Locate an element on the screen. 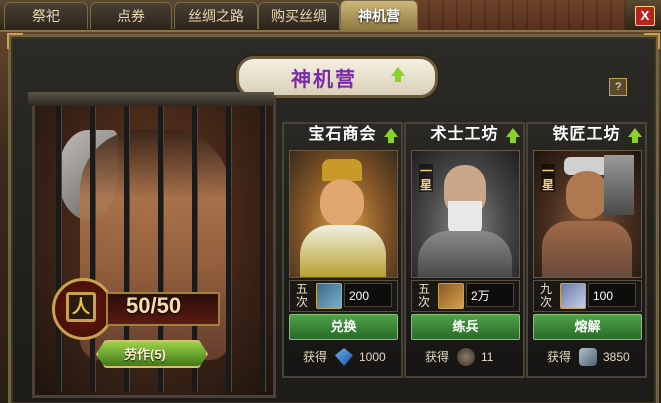 The image size is (661, 403). armor-icon is located at coordinates (573, 296).